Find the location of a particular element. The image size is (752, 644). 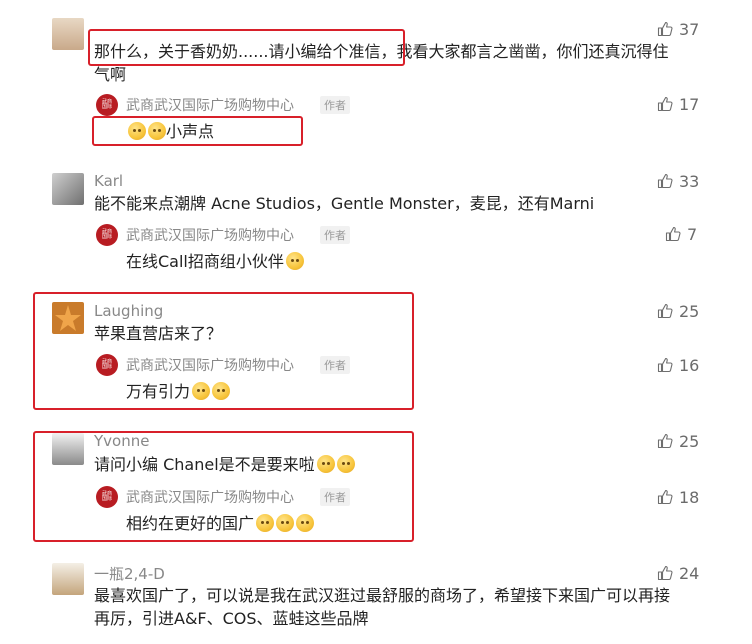

like-count: 17 is located at coordinates (689, 104).